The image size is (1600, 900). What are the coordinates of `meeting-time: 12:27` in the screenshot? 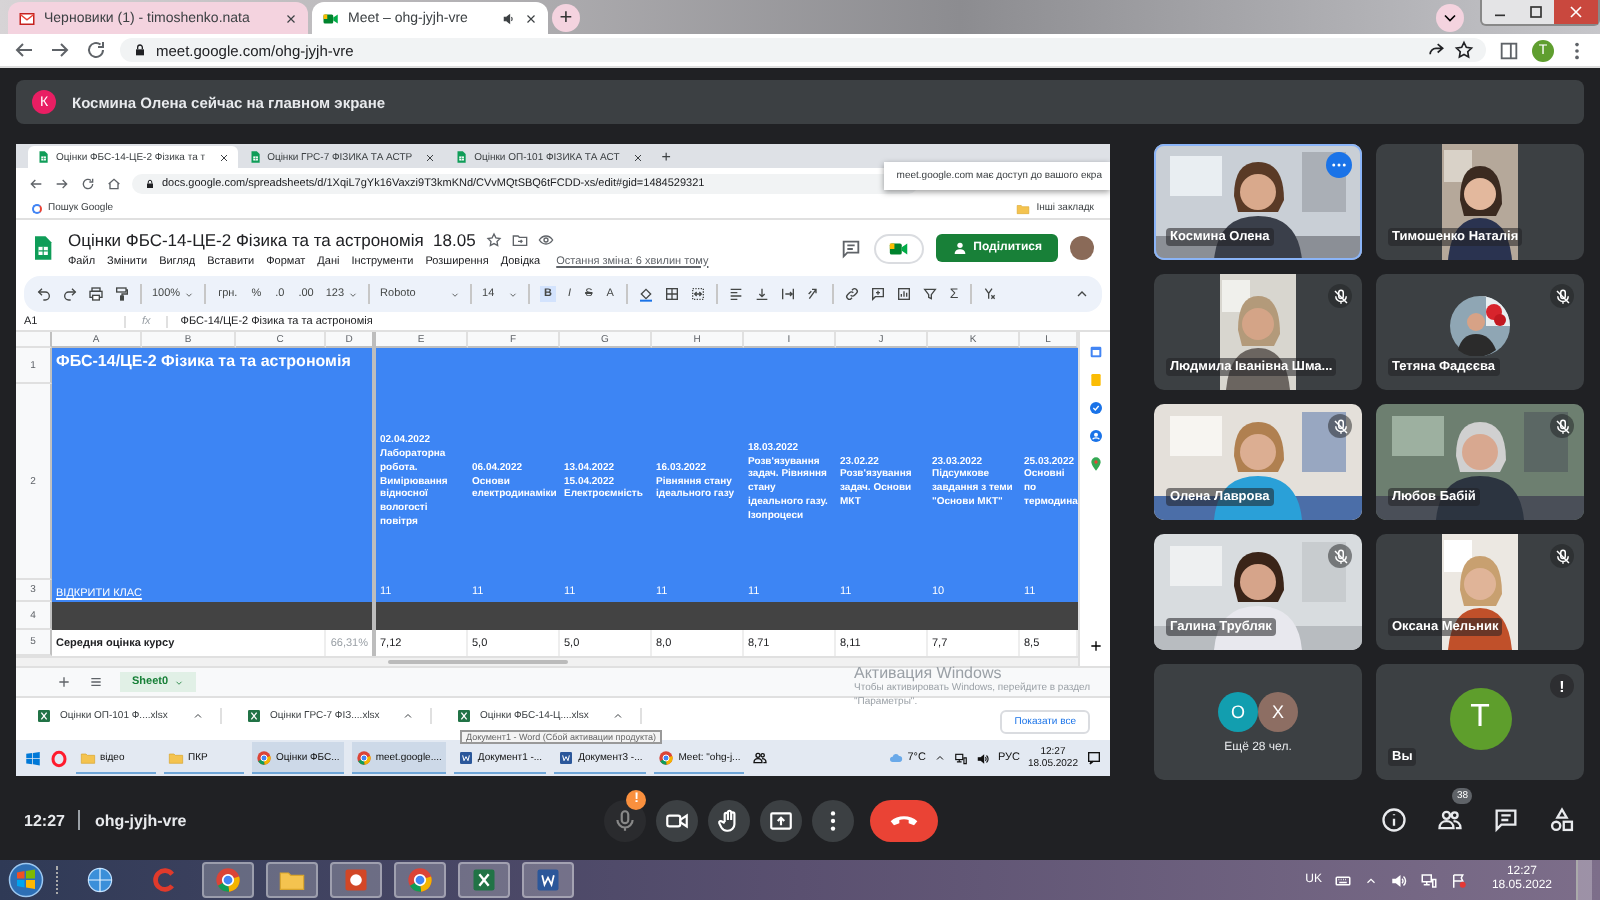 It's located at (44, 820).